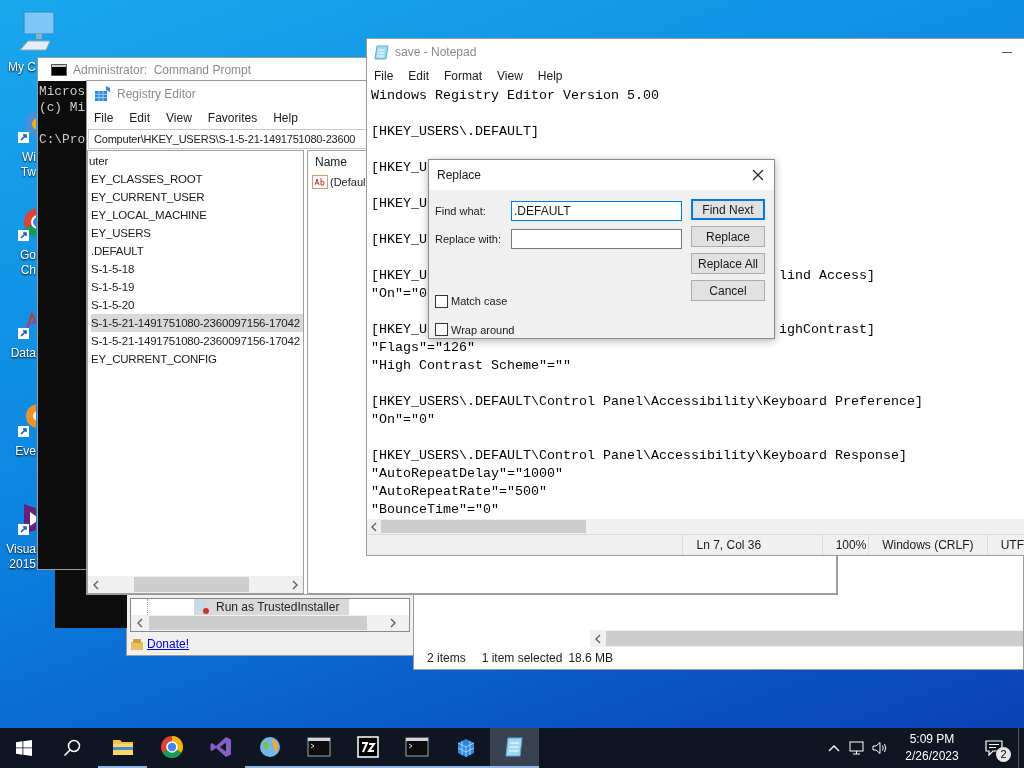  What do you see at coordinates (25, 451) in the screenshot?
I see `icon-label: Eve` at bounding box center [25, 451].